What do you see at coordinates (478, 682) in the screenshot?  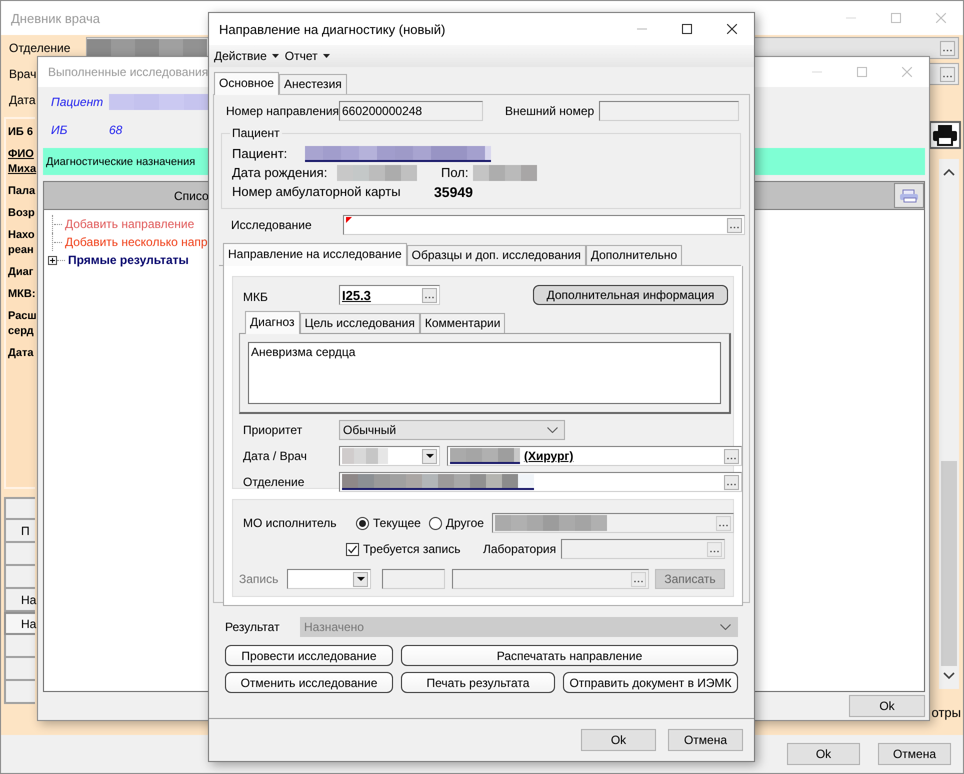 I see `action-button: Печать результата` at bounding box center [478, 682].